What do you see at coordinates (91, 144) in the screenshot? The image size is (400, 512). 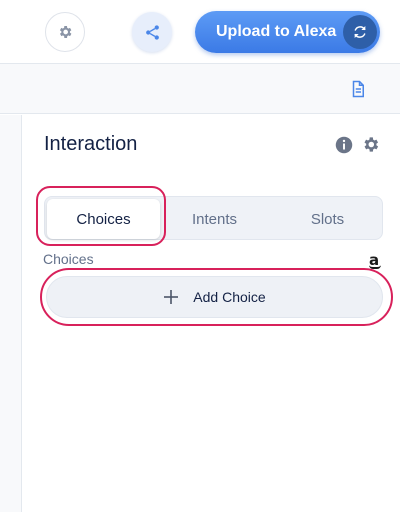 I see `panel-title: Interaction` at bounding box center [91, 144].